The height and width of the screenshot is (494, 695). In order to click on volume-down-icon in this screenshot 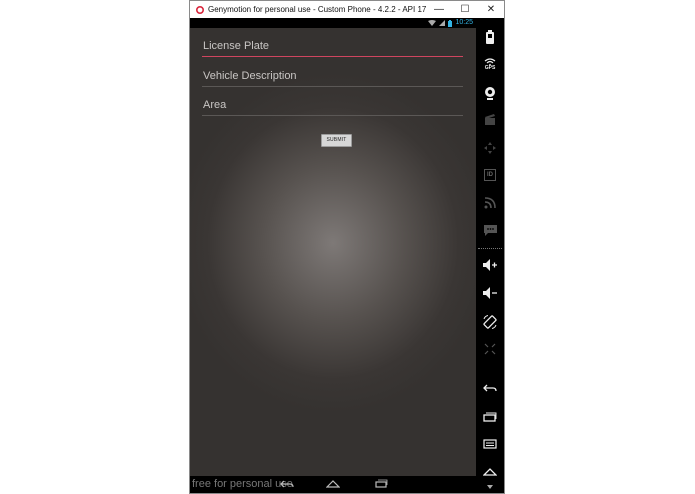, I will do `click(490, 293)`.